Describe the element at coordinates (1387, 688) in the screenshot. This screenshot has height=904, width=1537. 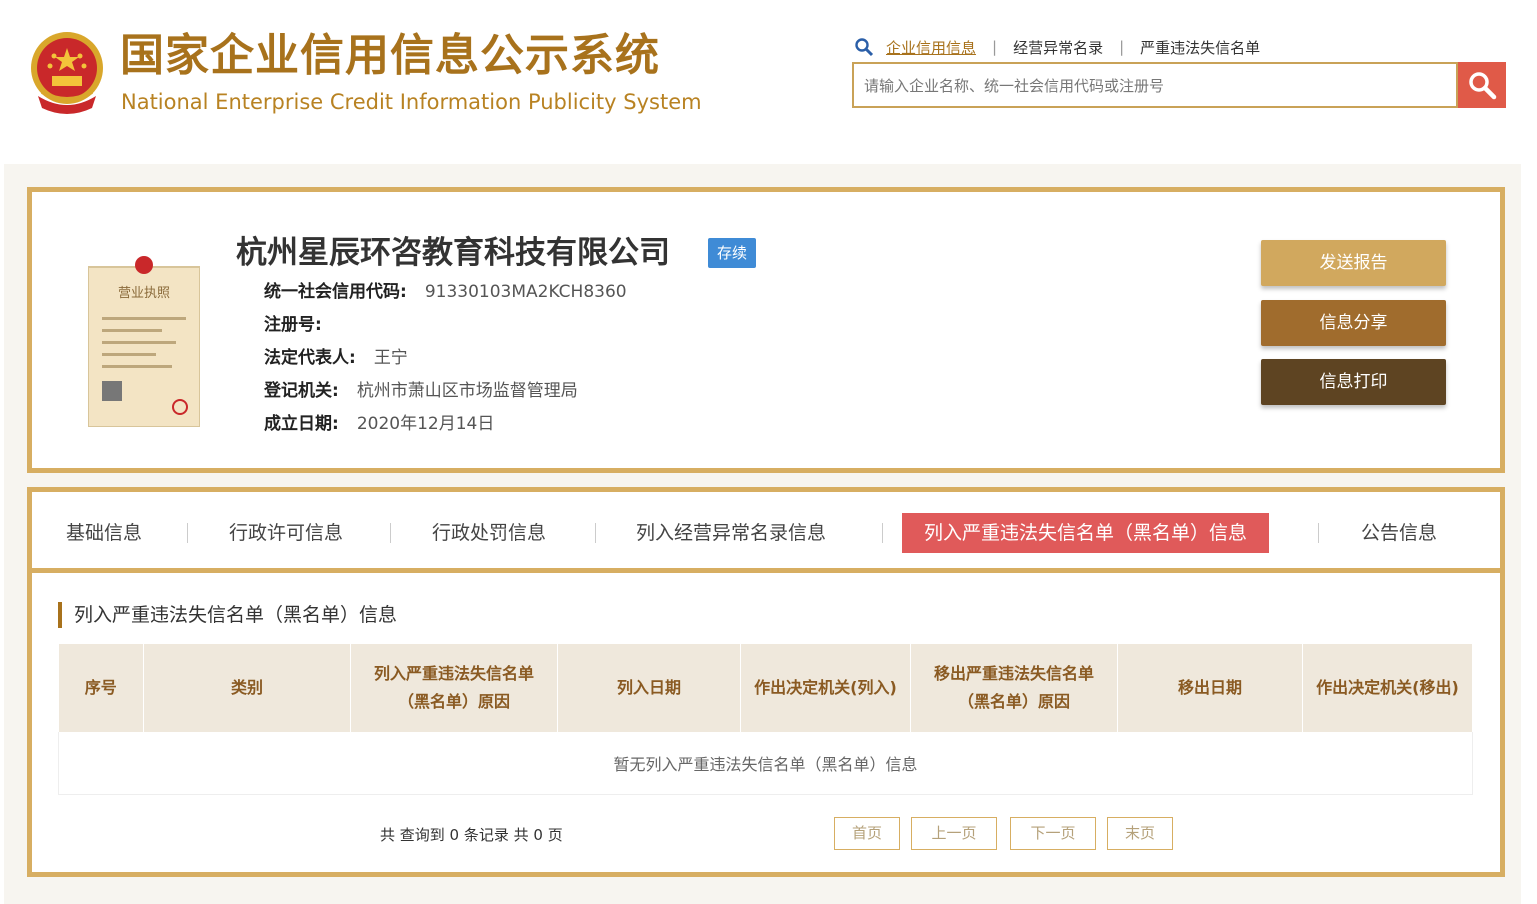
I see `column-header: 作出决定机关(移出)` at that location.